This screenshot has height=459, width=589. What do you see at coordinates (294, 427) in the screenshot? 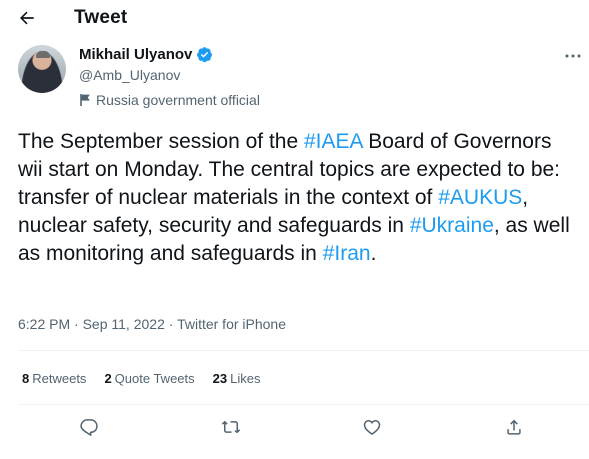
I see `action-bar` at bounding box center [294, 427].